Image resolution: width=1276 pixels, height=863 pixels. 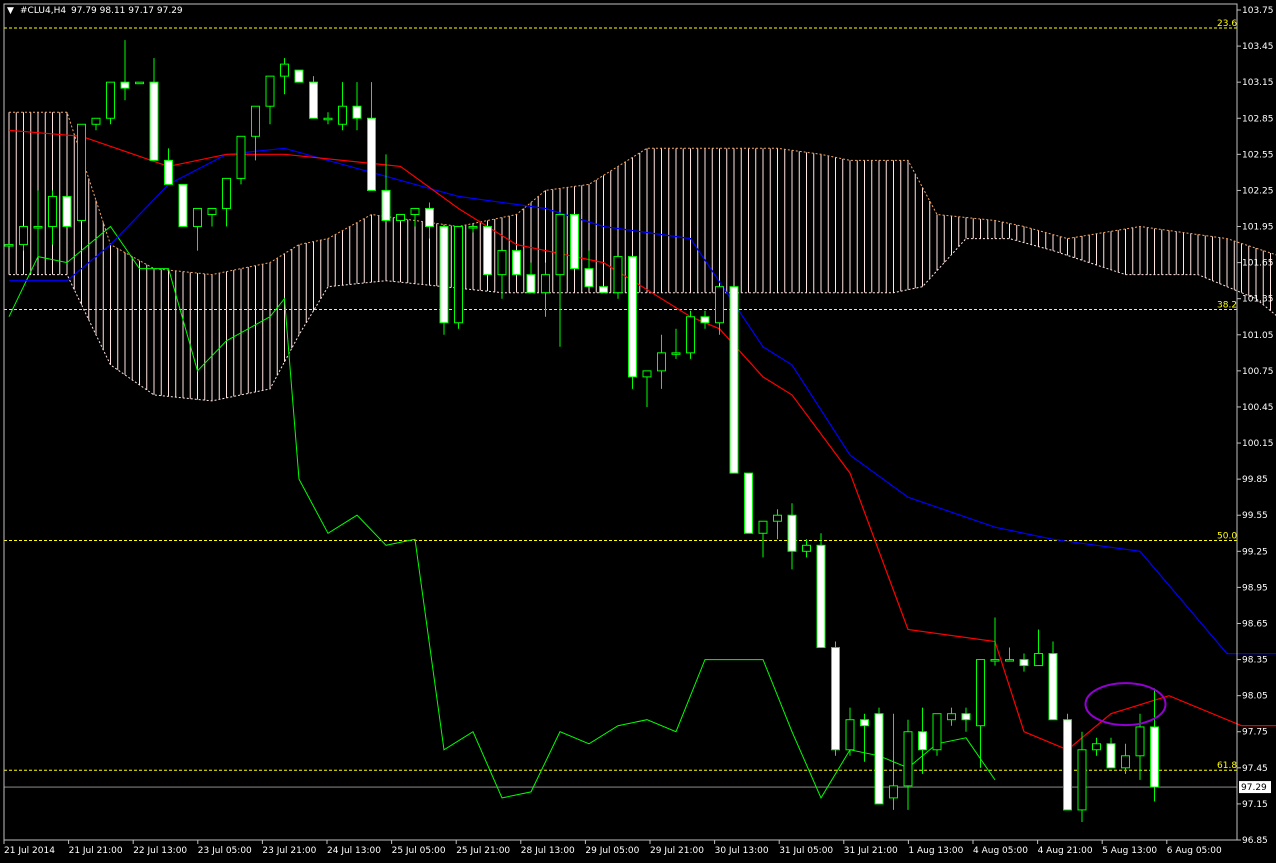 I want to click on x-tick-label: 25 Jul 21:00, so click(x=483, y=851).